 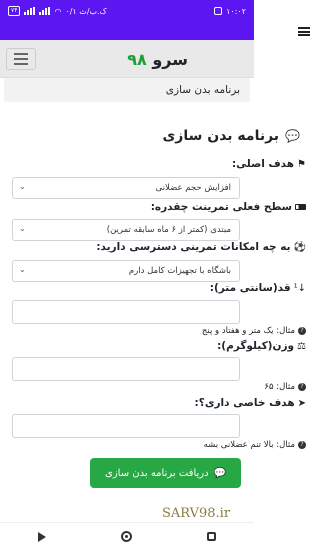 I want to click on soccer-ball-icon: ⚽, so click(x=299, y=247).